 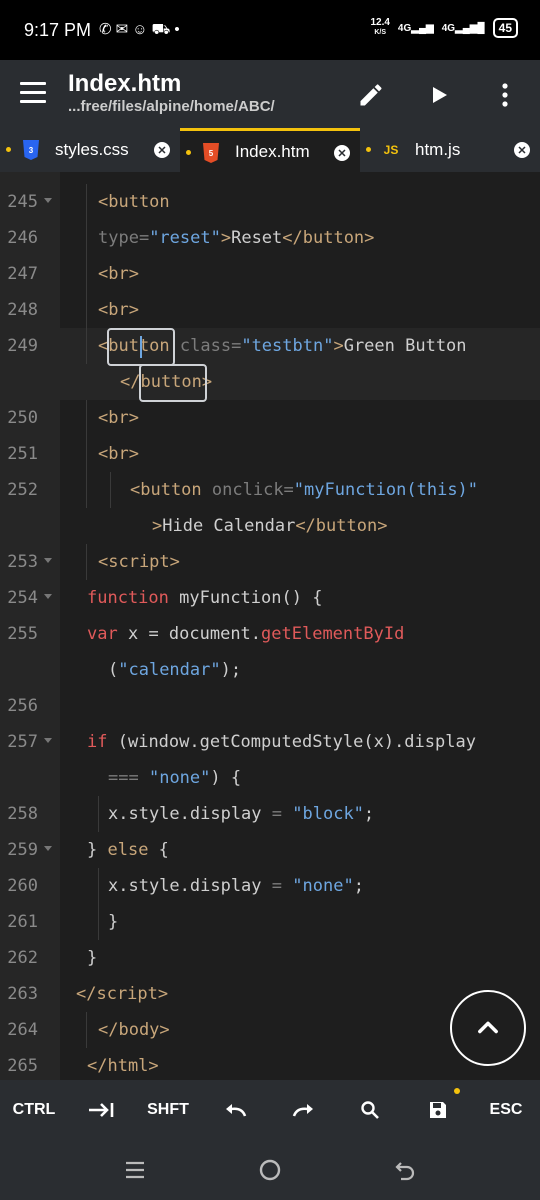 I want to click on css-file-icon: 3, so click(x=31, y=150).